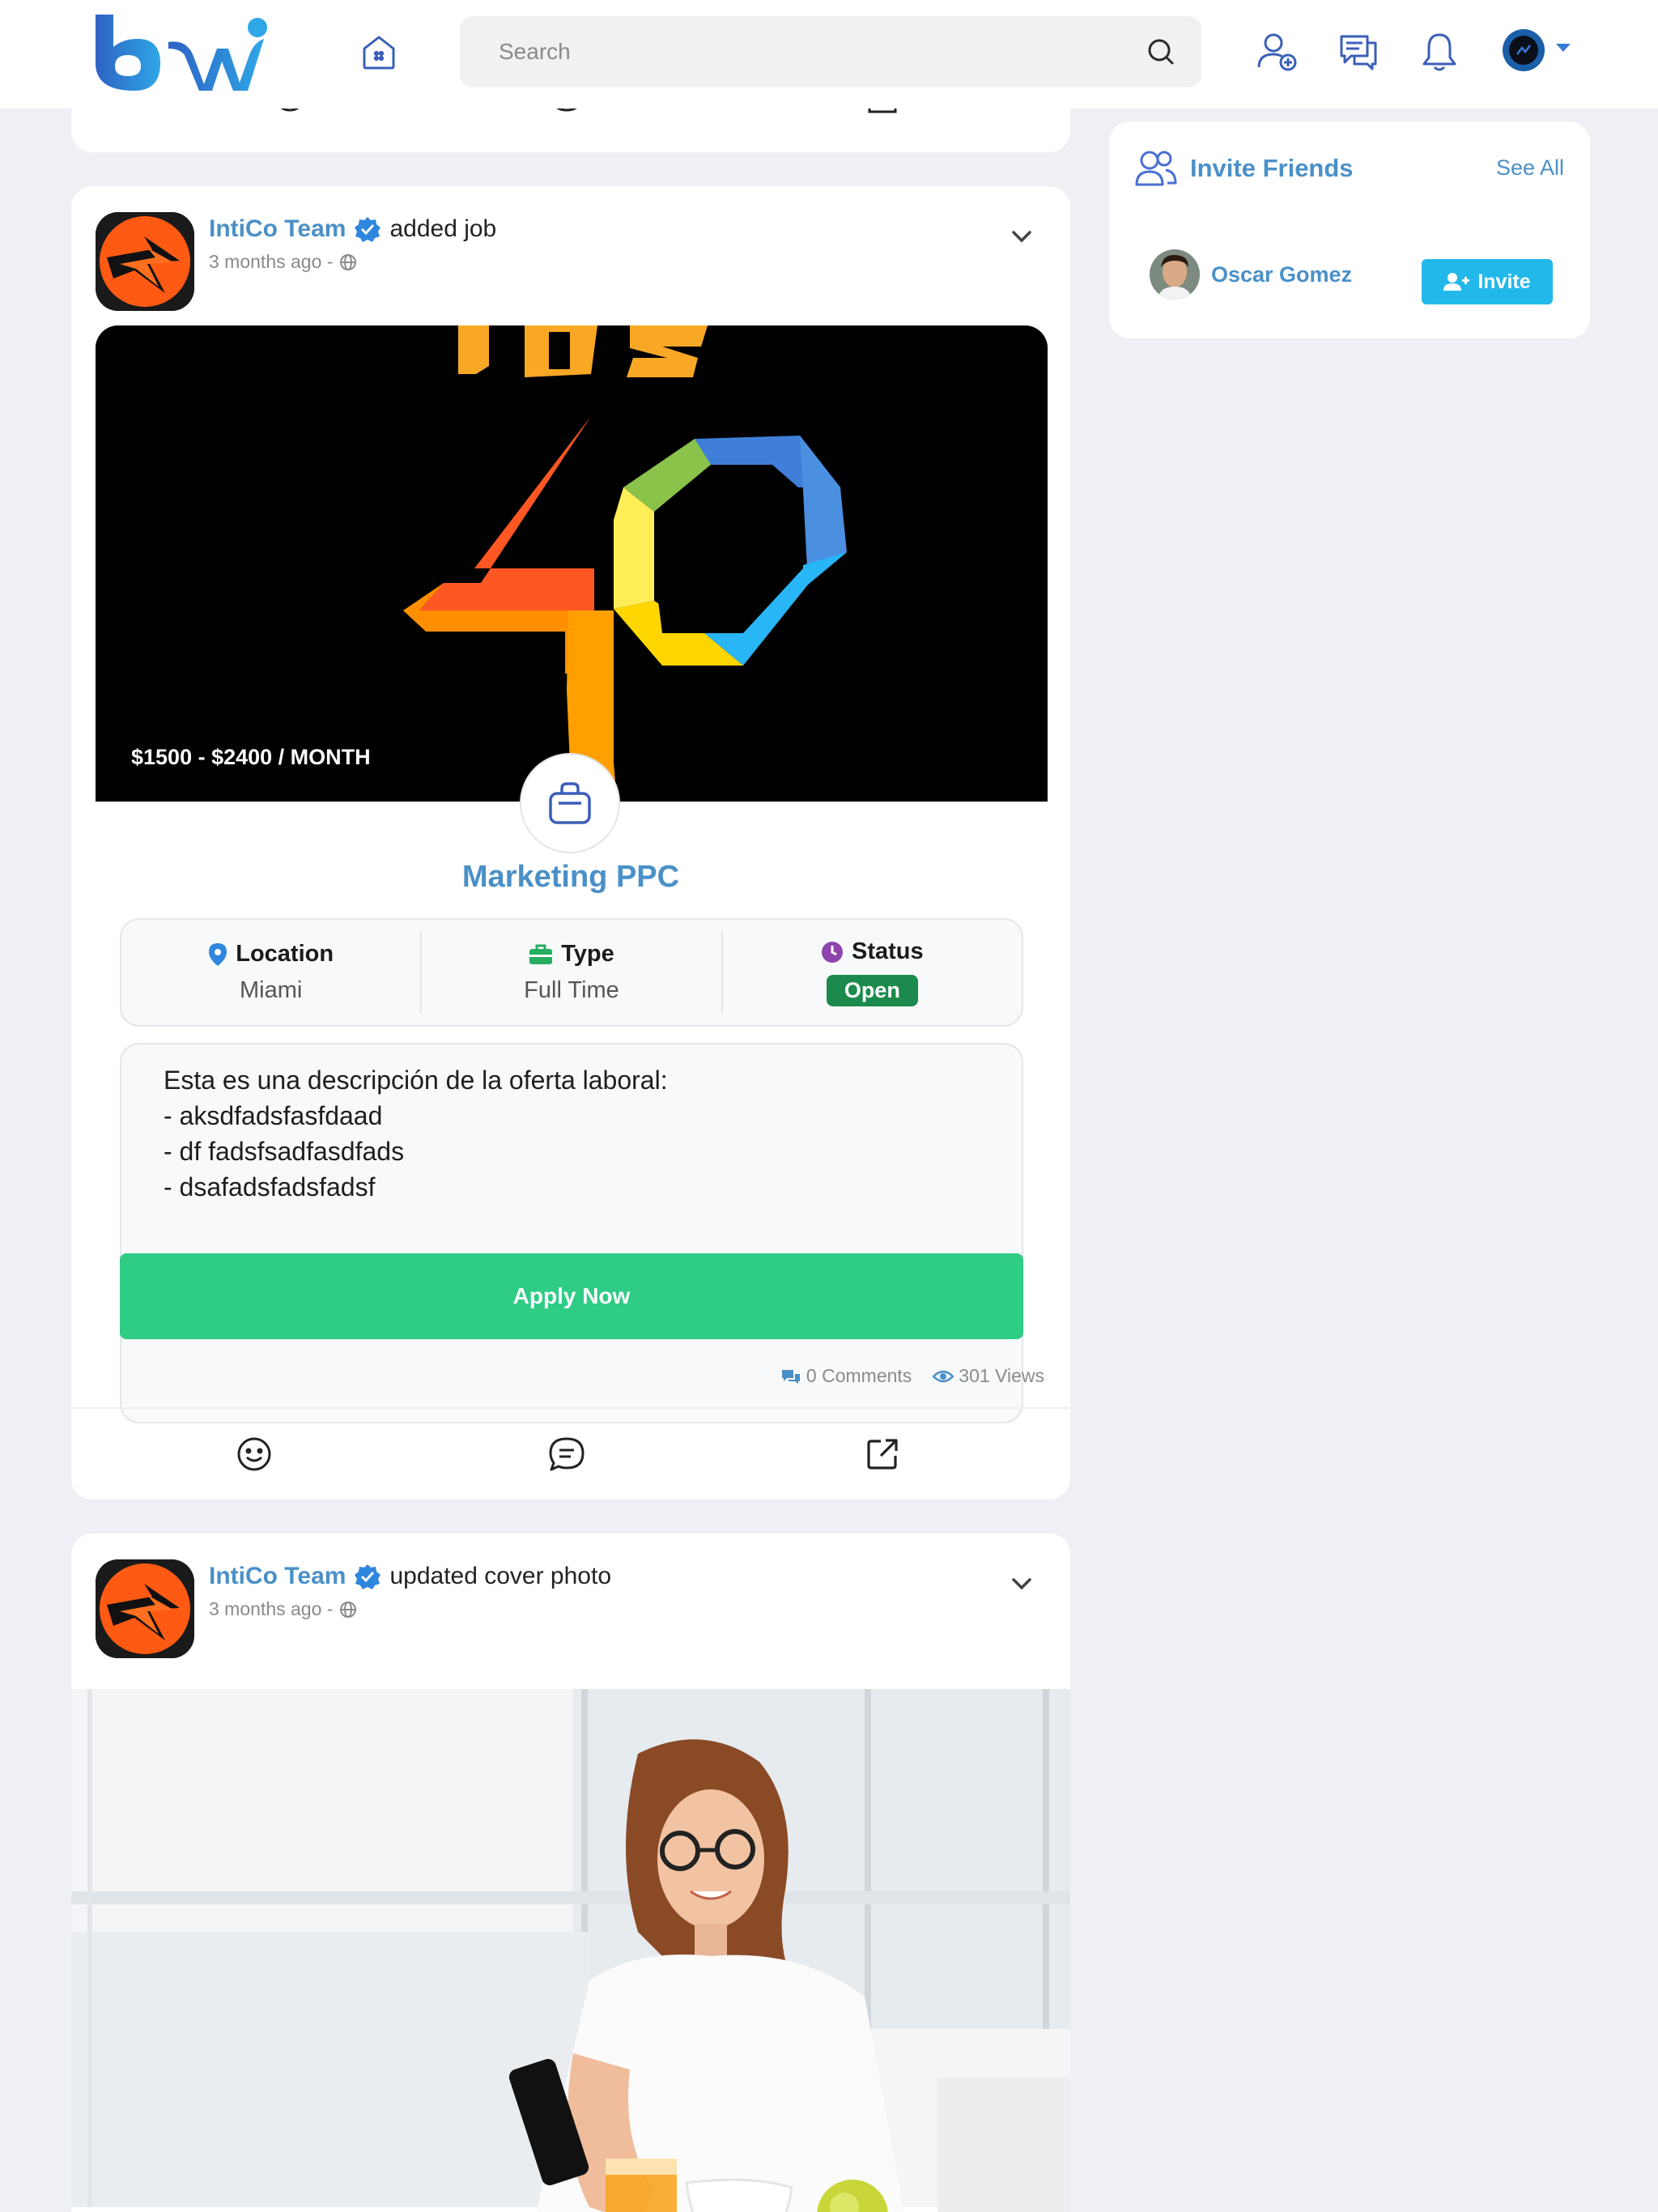 The image size is (1658, 2212). Describe the element at coordinates (1281, 274) in the screenshot. I see `friend-name: Oscar Gomez` at that location.